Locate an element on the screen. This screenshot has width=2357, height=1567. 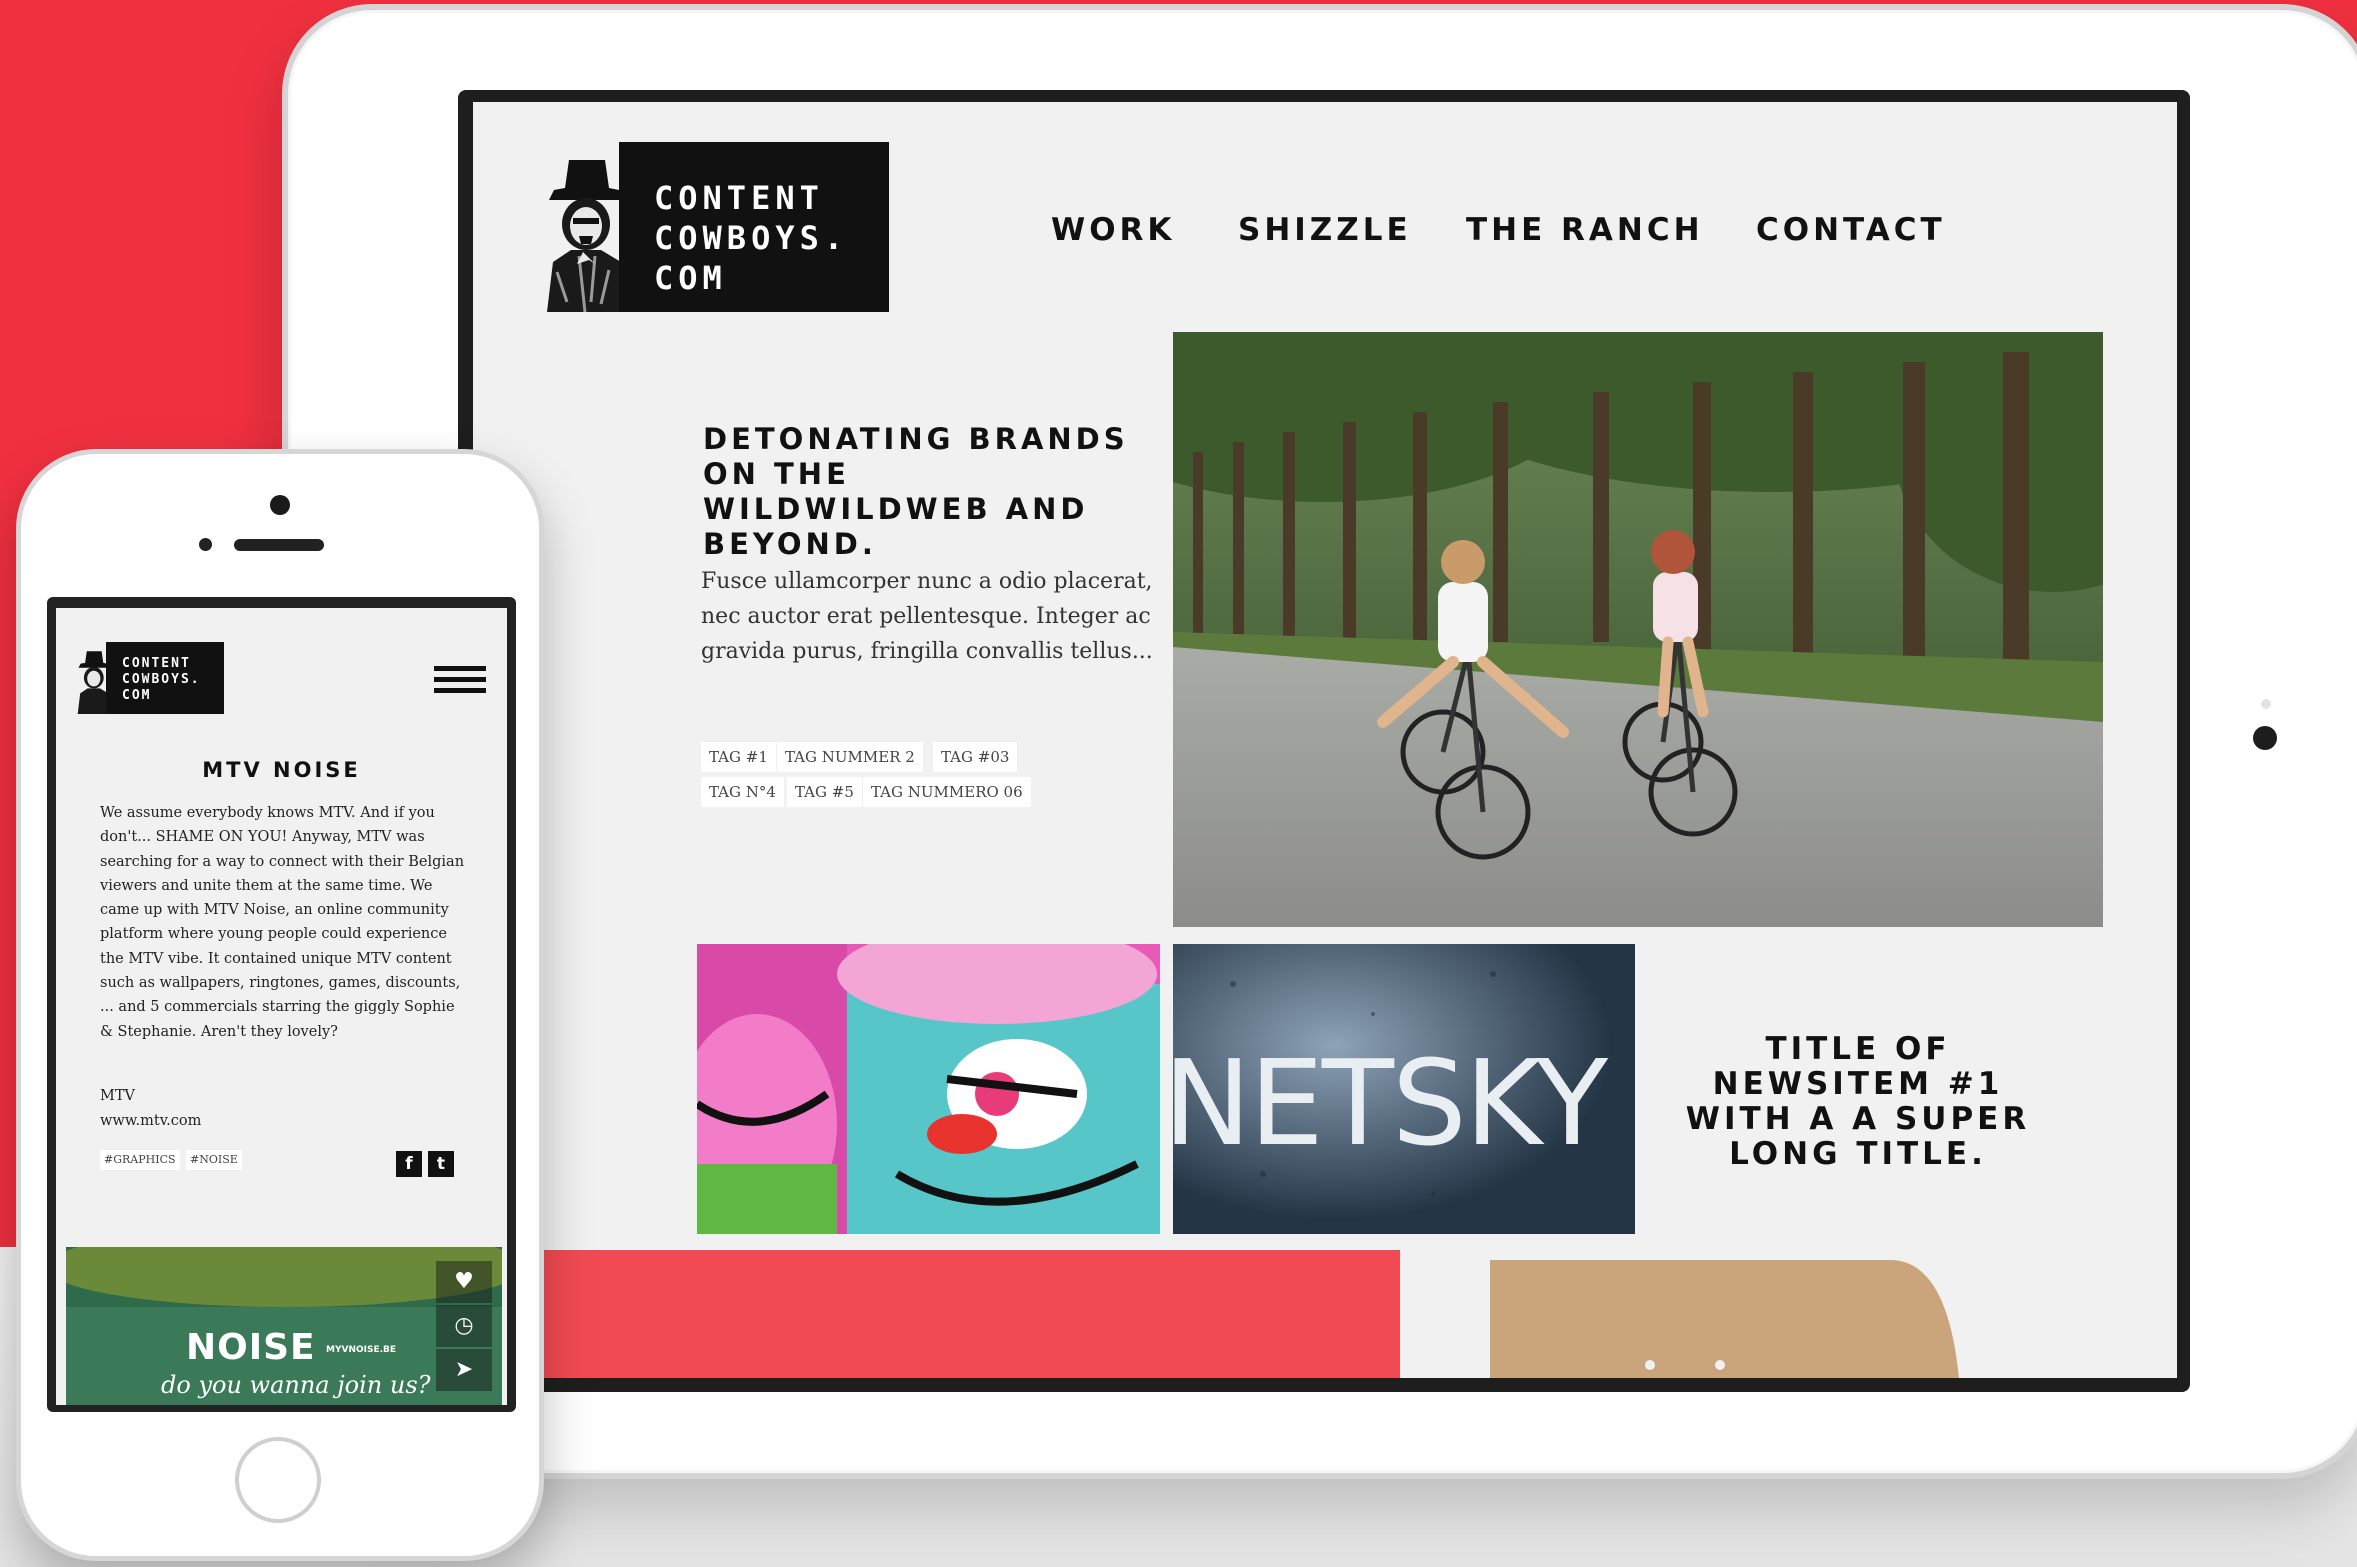
menu-icon is located at coordinates (460, 681).